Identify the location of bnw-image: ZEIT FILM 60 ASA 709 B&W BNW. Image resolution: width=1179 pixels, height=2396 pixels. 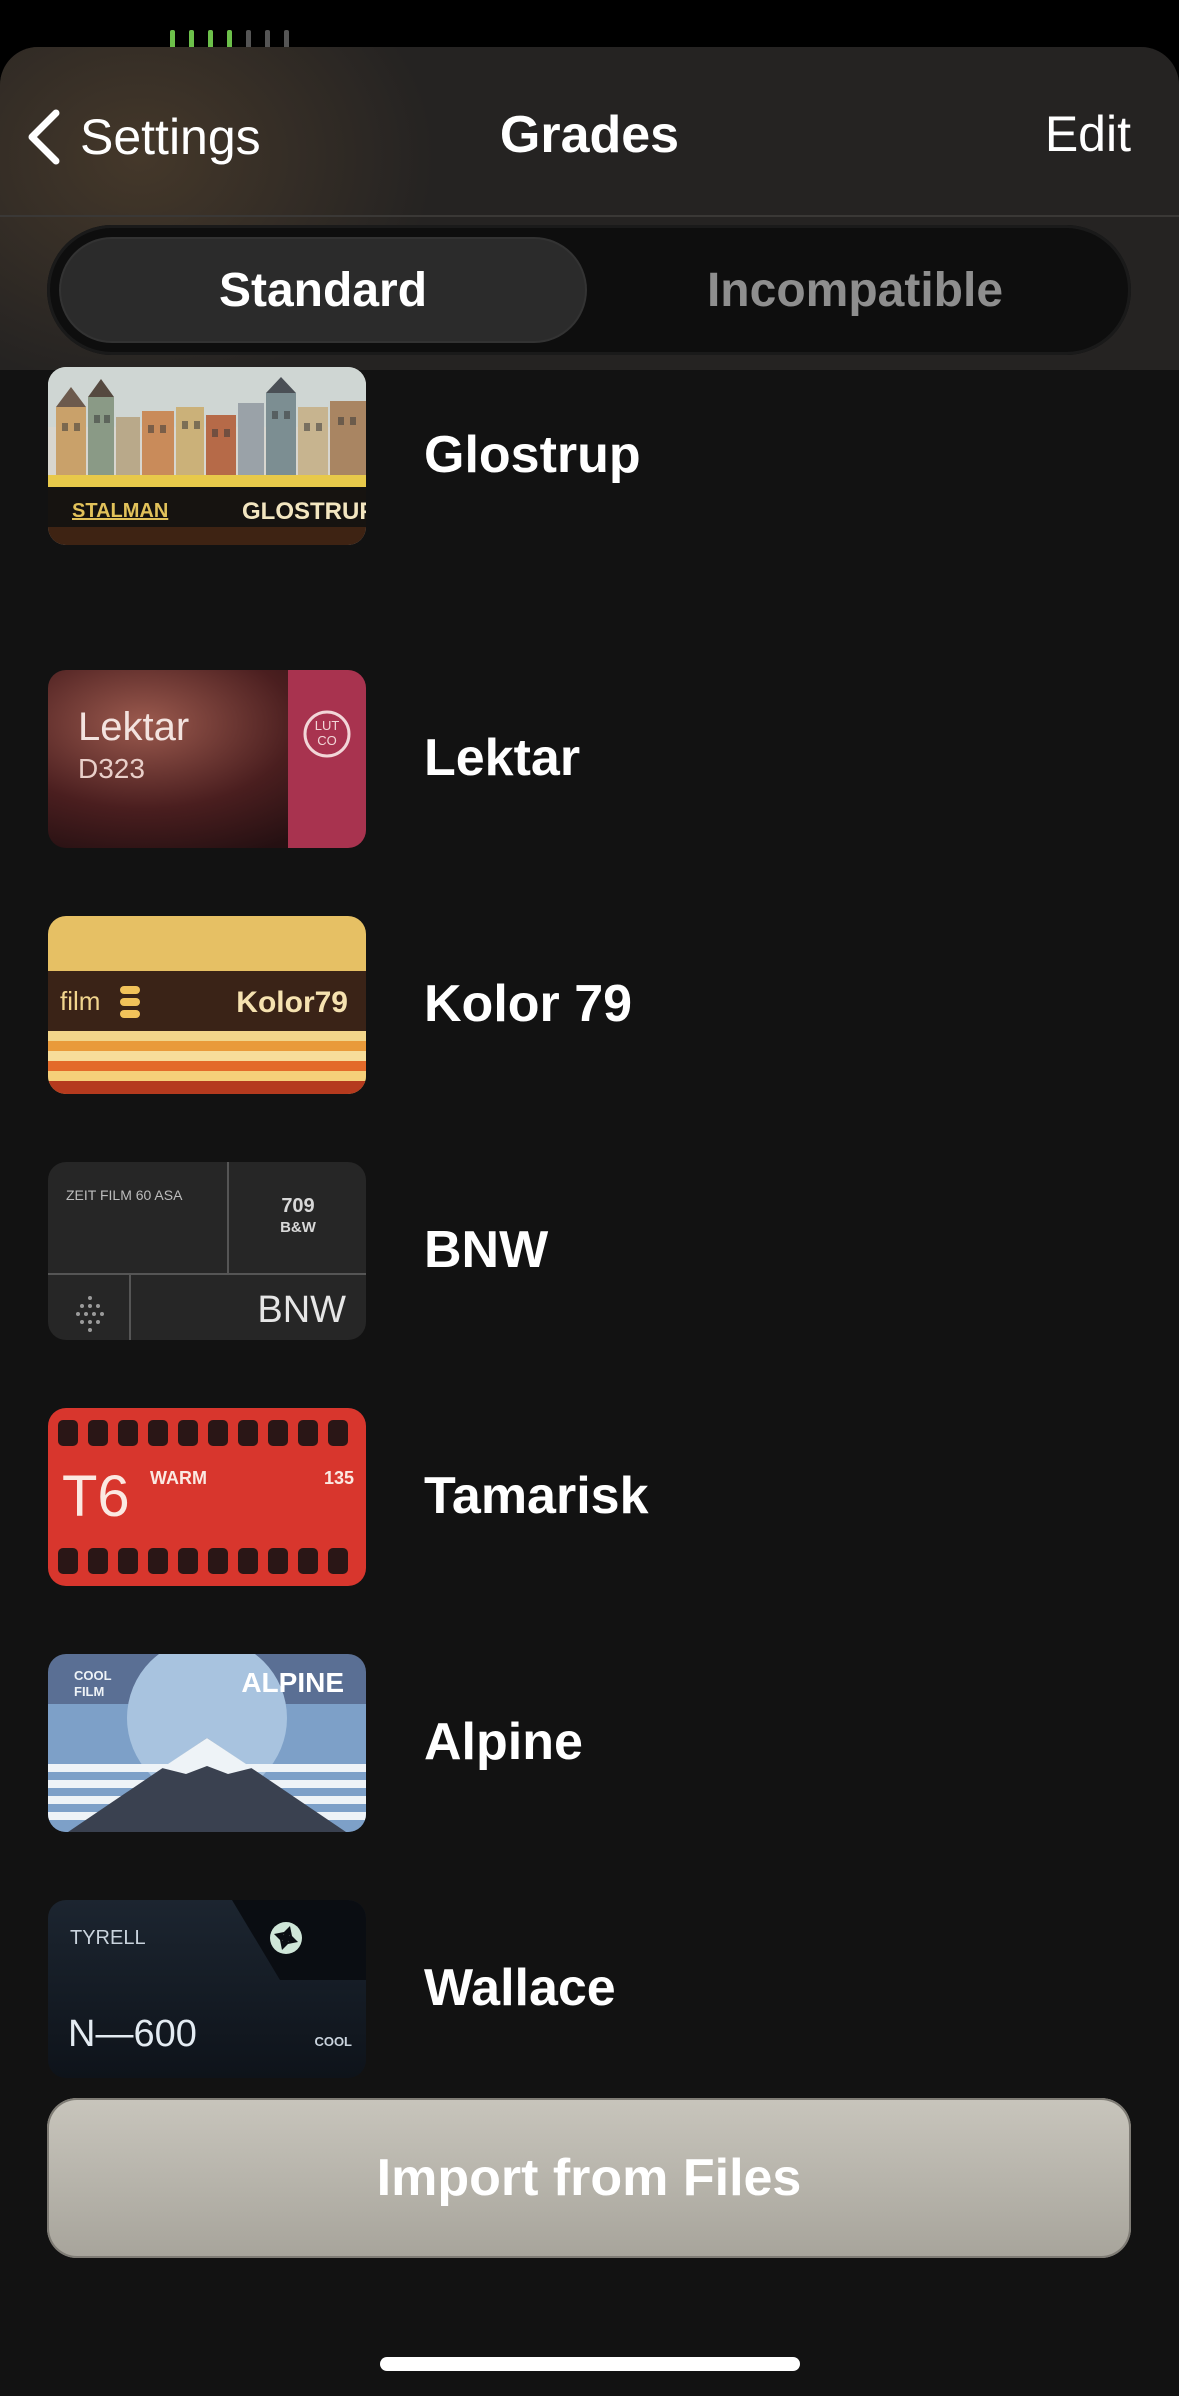
(207, 1251).